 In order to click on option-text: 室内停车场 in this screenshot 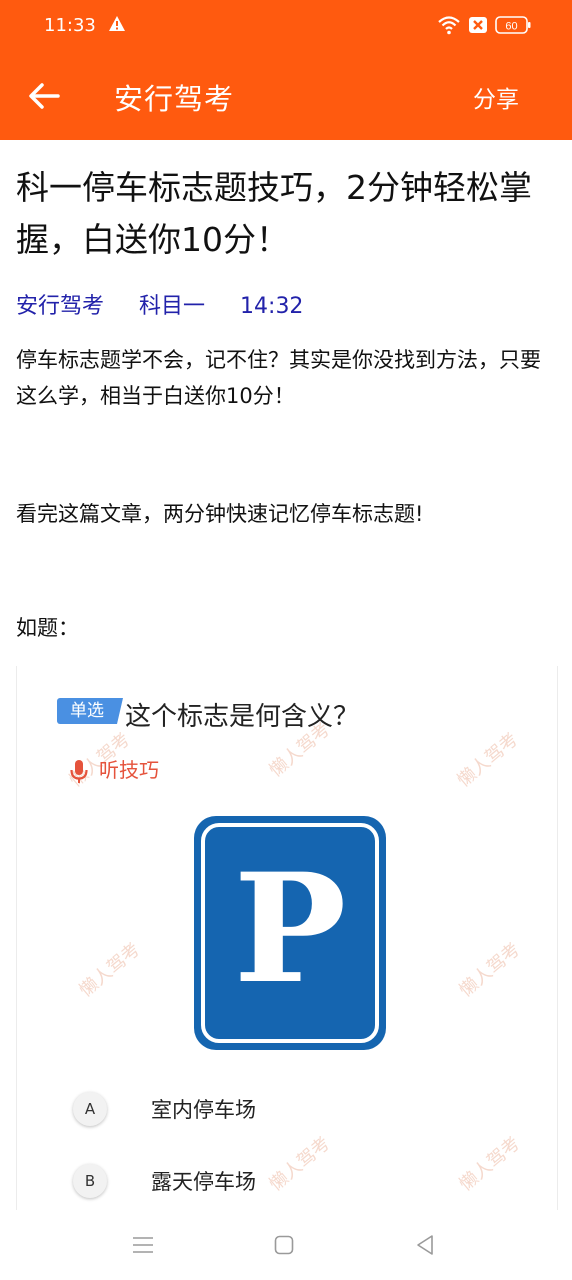, I will do `click(203, 1110)`.